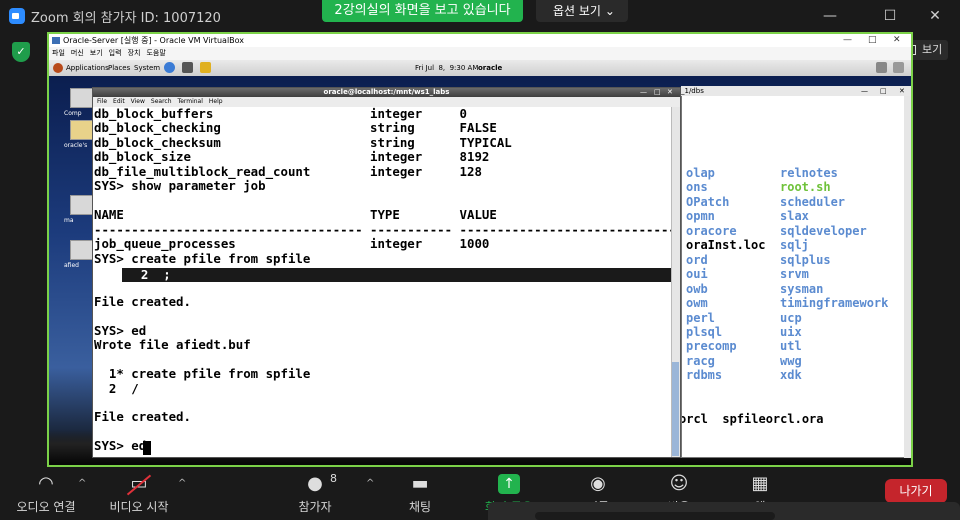  I want to click on directory-listing-item: ord, so click(697, 259).